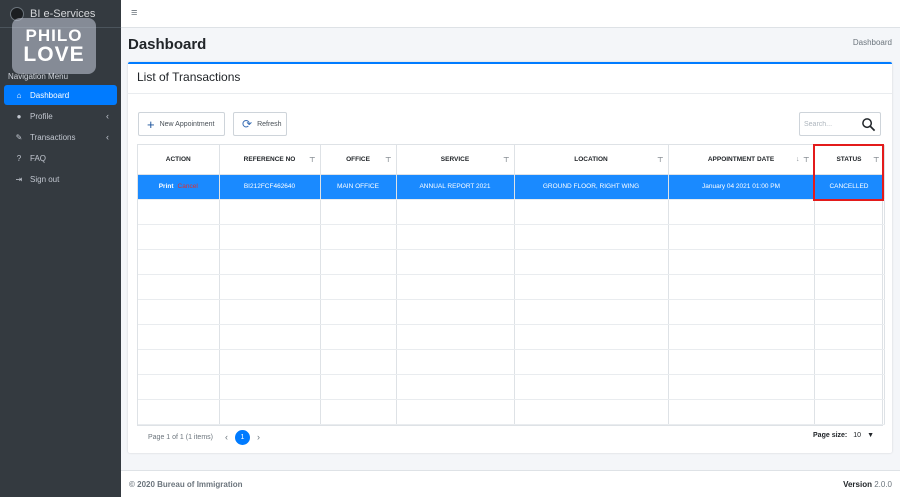 This screenshot has width=900, height=497. Describe the element at coordinates (41, 116) in the screenshot. I see `sidebar-item-label: Profile` at that location.